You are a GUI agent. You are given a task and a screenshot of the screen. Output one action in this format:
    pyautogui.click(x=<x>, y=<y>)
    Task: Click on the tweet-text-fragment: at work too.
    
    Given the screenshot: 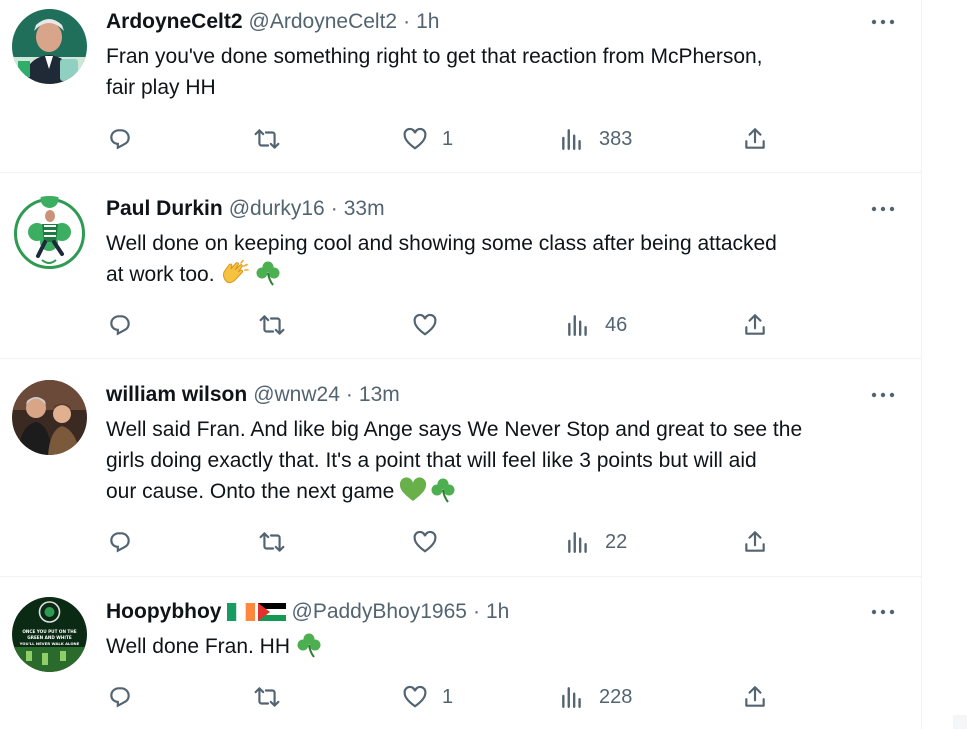 What is the action you would take?
    pyautogui.click(x=160, y=274)
    